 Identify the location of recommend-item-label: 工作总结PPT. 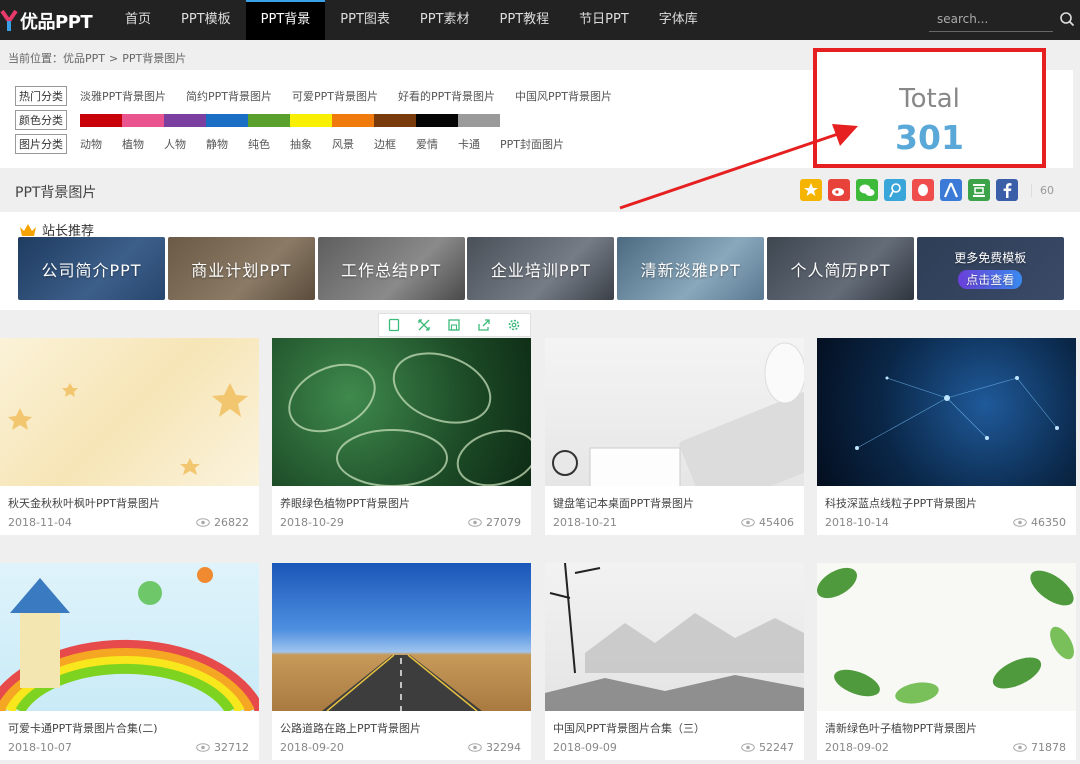
(391, 270).